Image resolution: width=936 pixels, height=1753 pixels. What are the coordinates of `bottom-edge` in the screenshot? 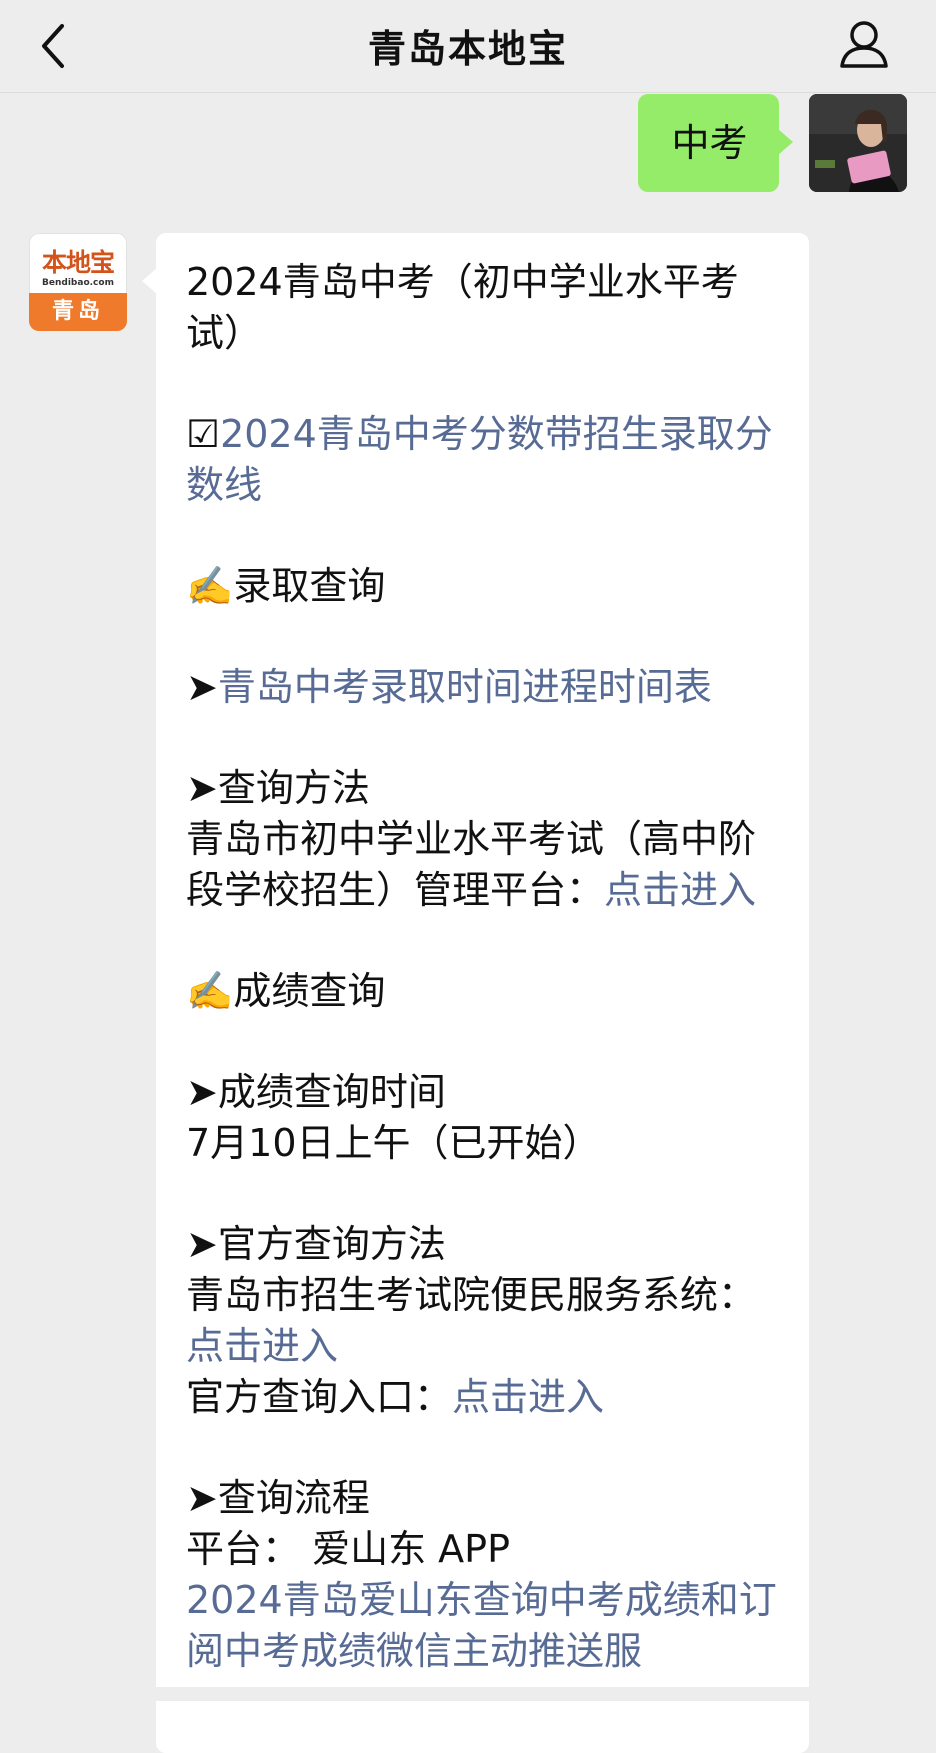 It's located at (468, 1694).